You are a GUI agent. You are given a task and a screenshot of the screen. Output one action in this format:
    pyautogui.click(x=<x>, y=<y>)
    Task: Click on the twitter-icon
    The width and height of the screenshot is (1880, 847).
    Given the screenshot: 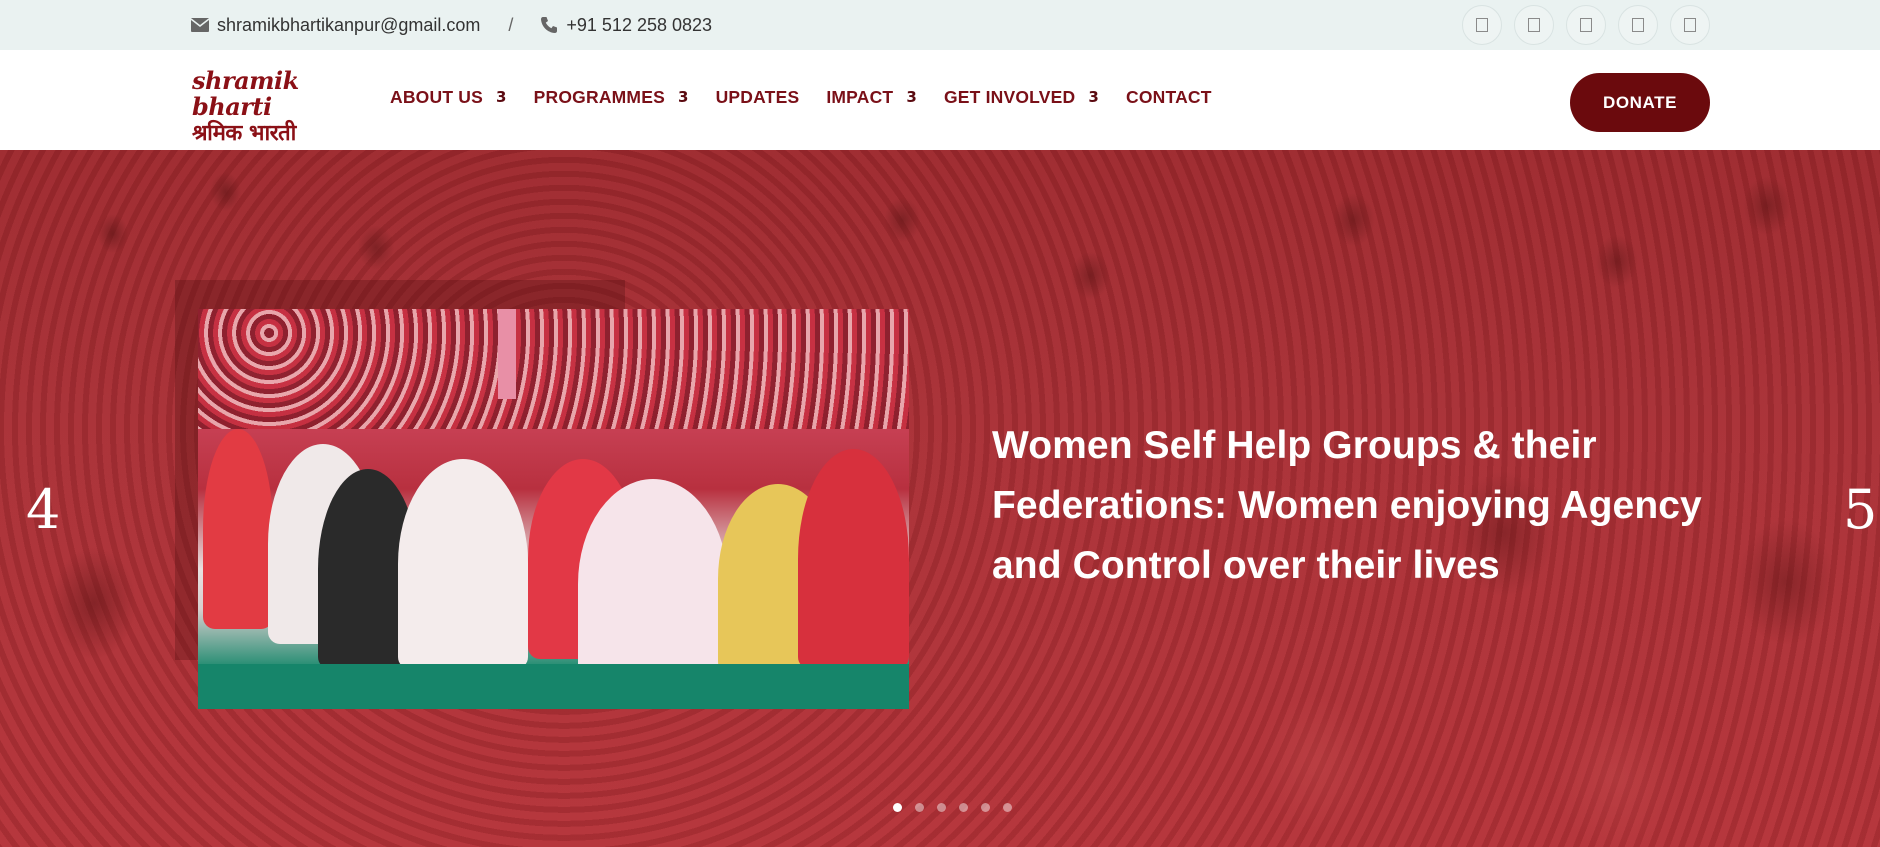 What is the action you would take?
    pyautogui.click(x=1534, y=25)
    